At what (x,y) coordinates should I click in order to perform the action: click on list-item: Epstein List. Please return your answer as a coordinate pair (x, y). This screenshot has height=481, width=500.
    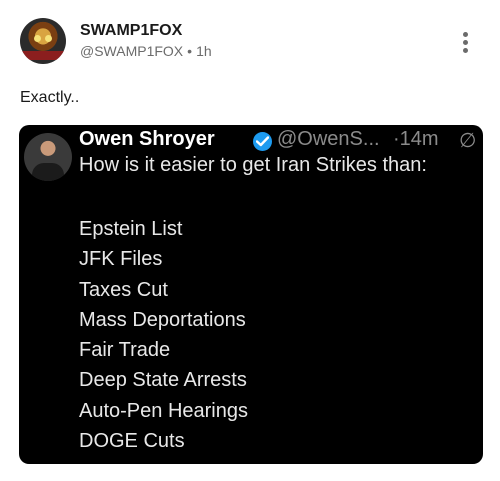
    Looking at the image, I should click on (131, 229).